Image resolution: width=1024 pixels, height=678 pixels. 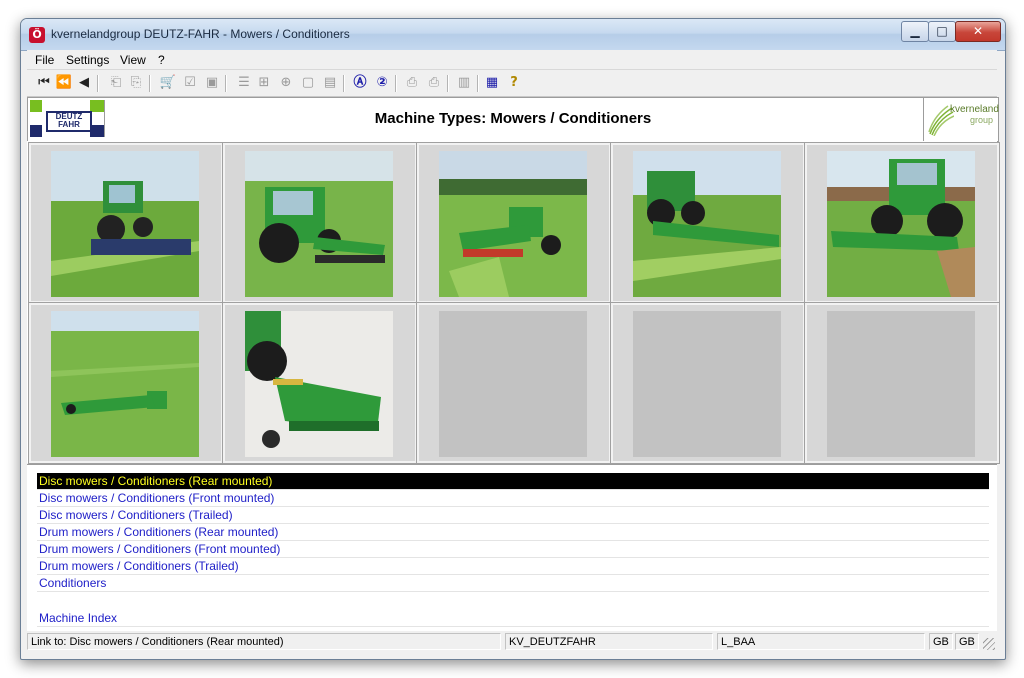 What do you see at coordinates (244, 83) in the screenshot?
I see `text-doc-icon: ☰` at bounding box center [244, 83].